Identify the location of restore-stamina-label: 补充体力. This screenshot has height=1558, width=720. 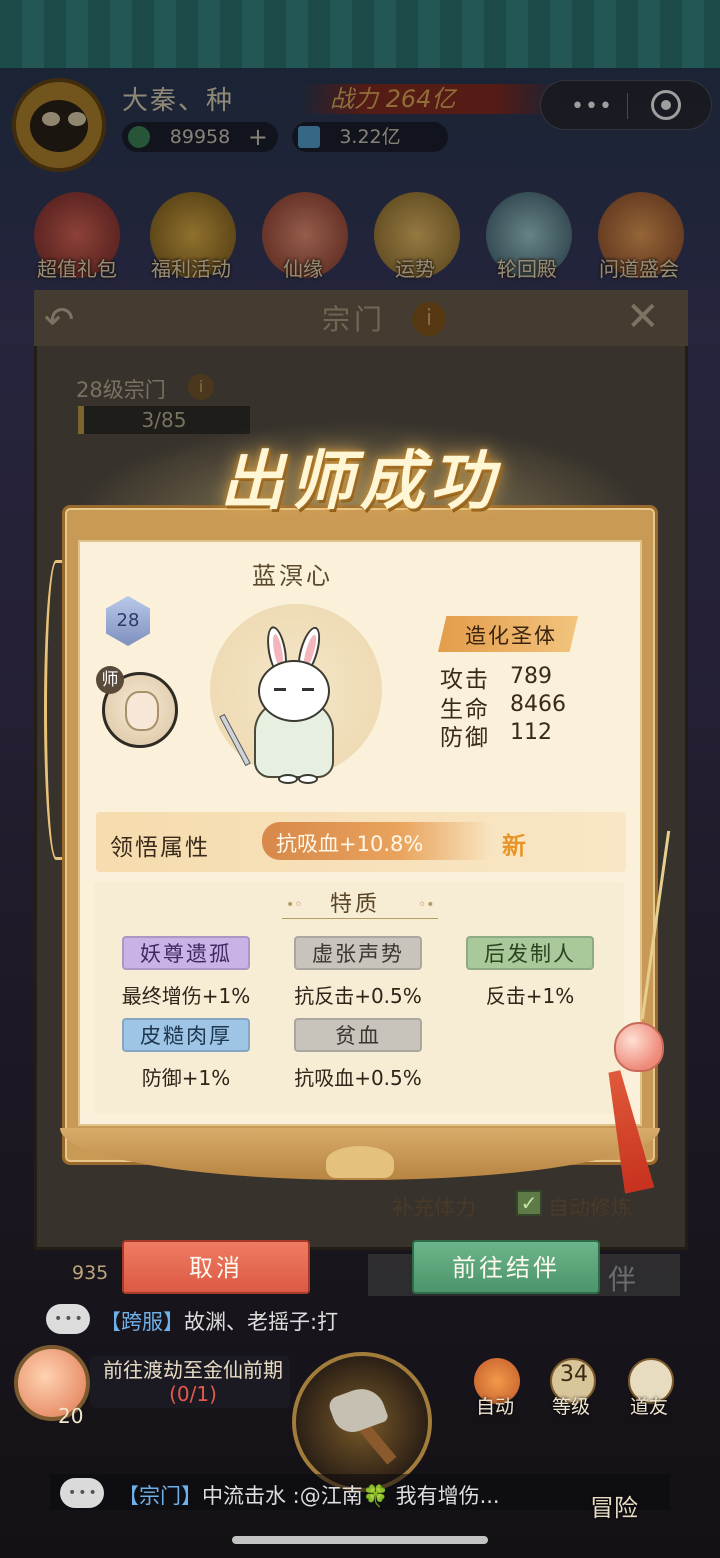
(434, 1207).